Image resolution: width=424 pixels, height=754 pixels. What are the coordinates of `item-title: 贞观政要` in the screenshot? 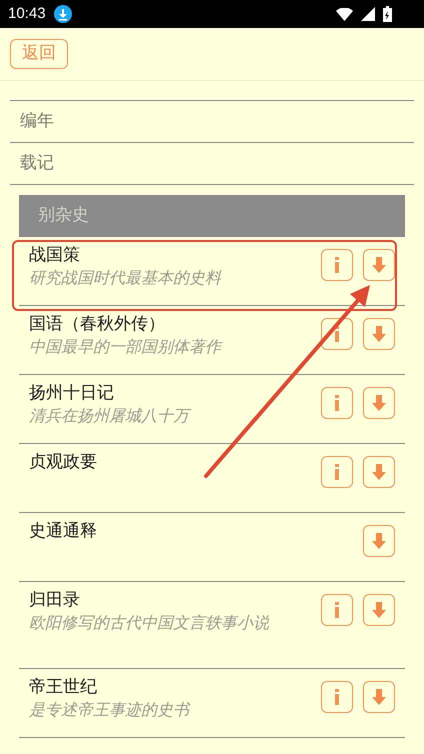 It's located at (175, 462).